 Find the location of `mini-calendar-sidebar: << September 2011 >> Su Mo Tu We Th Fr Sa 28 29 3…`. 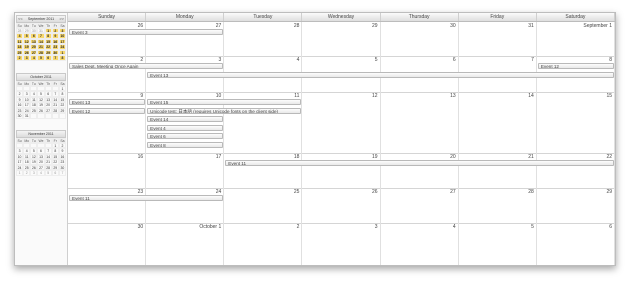

mini-calendar-sidebar: << September 2011 >> Su Mo Tu We Th Fr Sa 28 29 3… is located at coordinates (41, 139).